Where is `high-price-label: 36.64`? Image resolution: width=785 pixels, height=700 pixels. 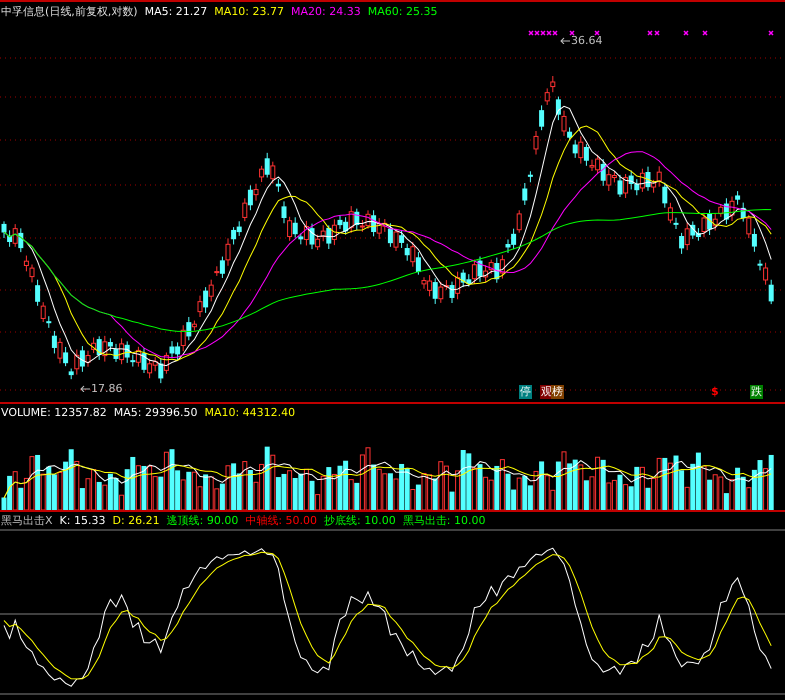 high-price-label: 36.64 is located at coordinates (586, 40).